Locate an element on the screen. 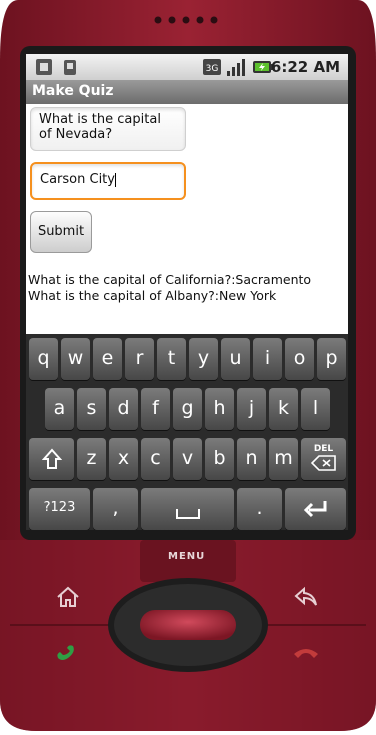 The height and width of the screenshot is (735, 376). home-button is located at coordinates (68, 597).